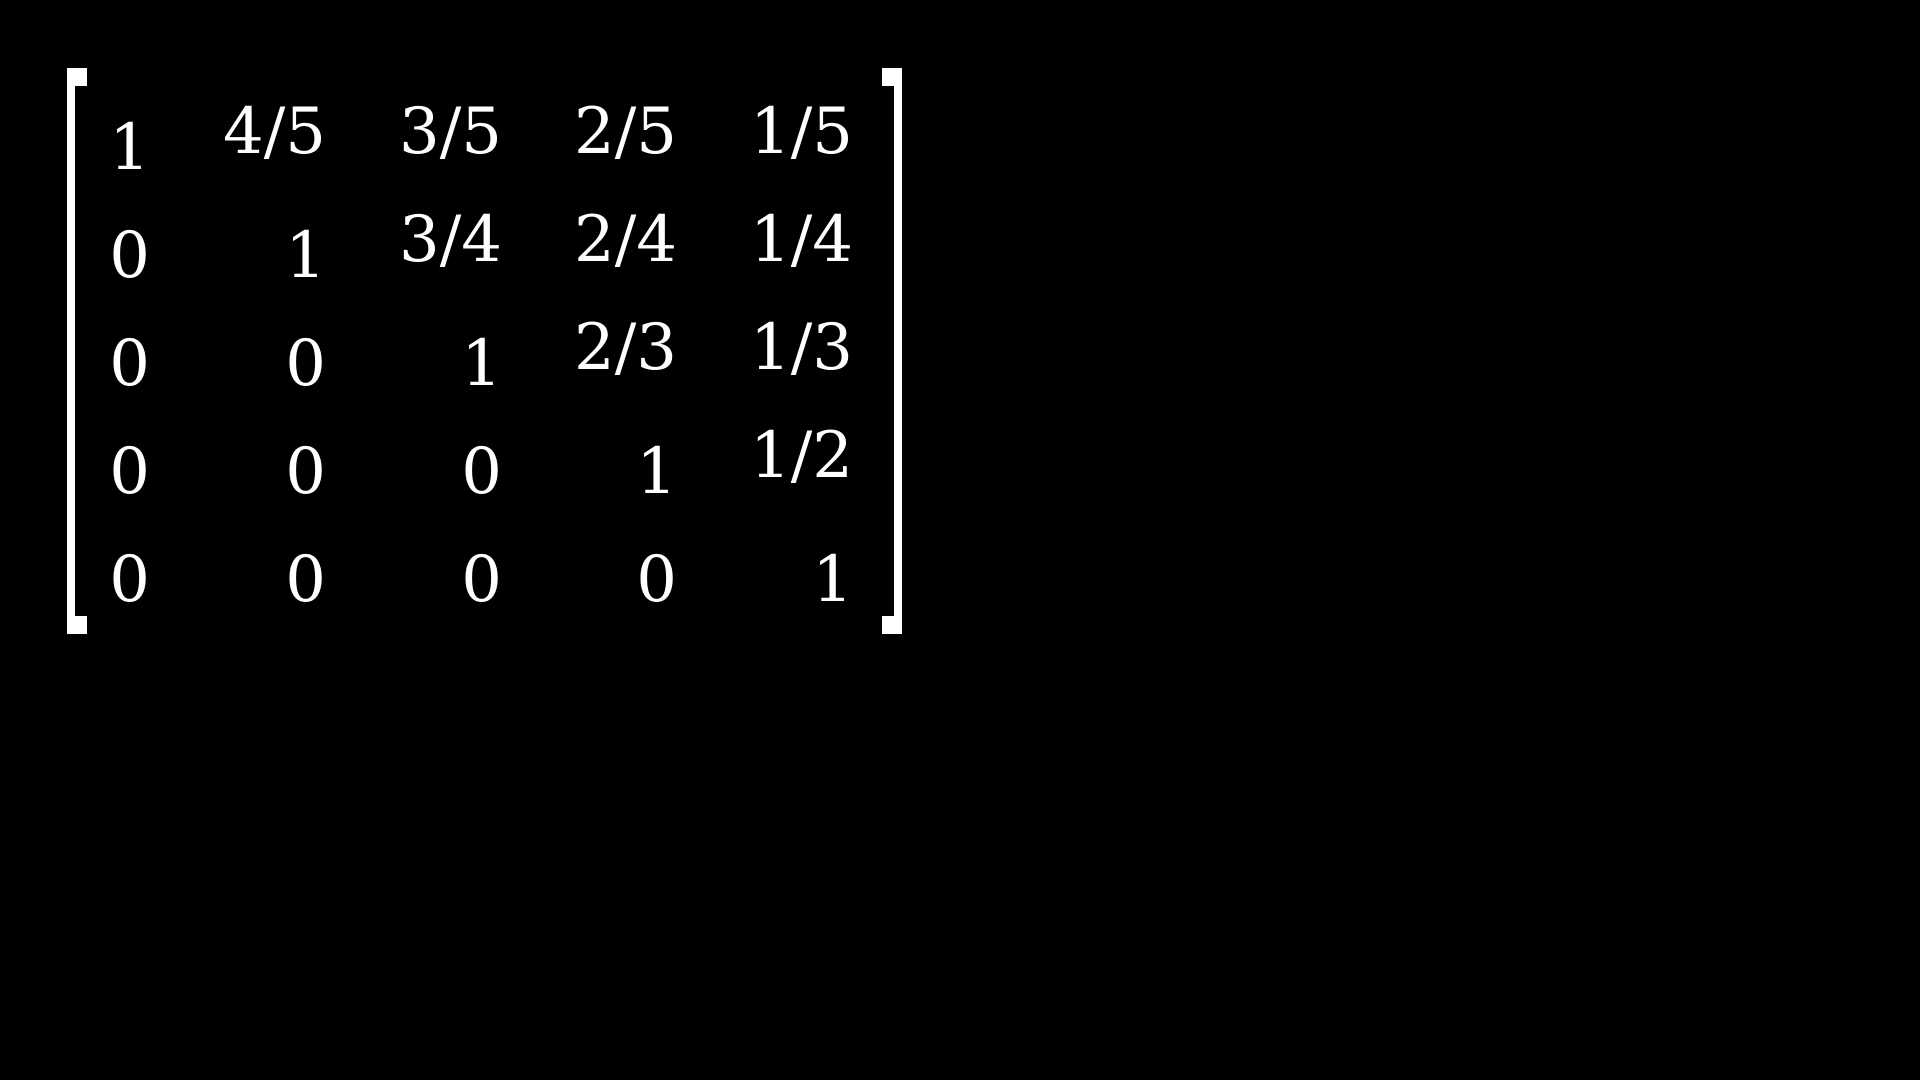 The height and width of the screenshot is (1080, 1920). Describe the element at coordinates (892, 625) in the screenshot. I see `right-bracket-bottom-serif` at that location.